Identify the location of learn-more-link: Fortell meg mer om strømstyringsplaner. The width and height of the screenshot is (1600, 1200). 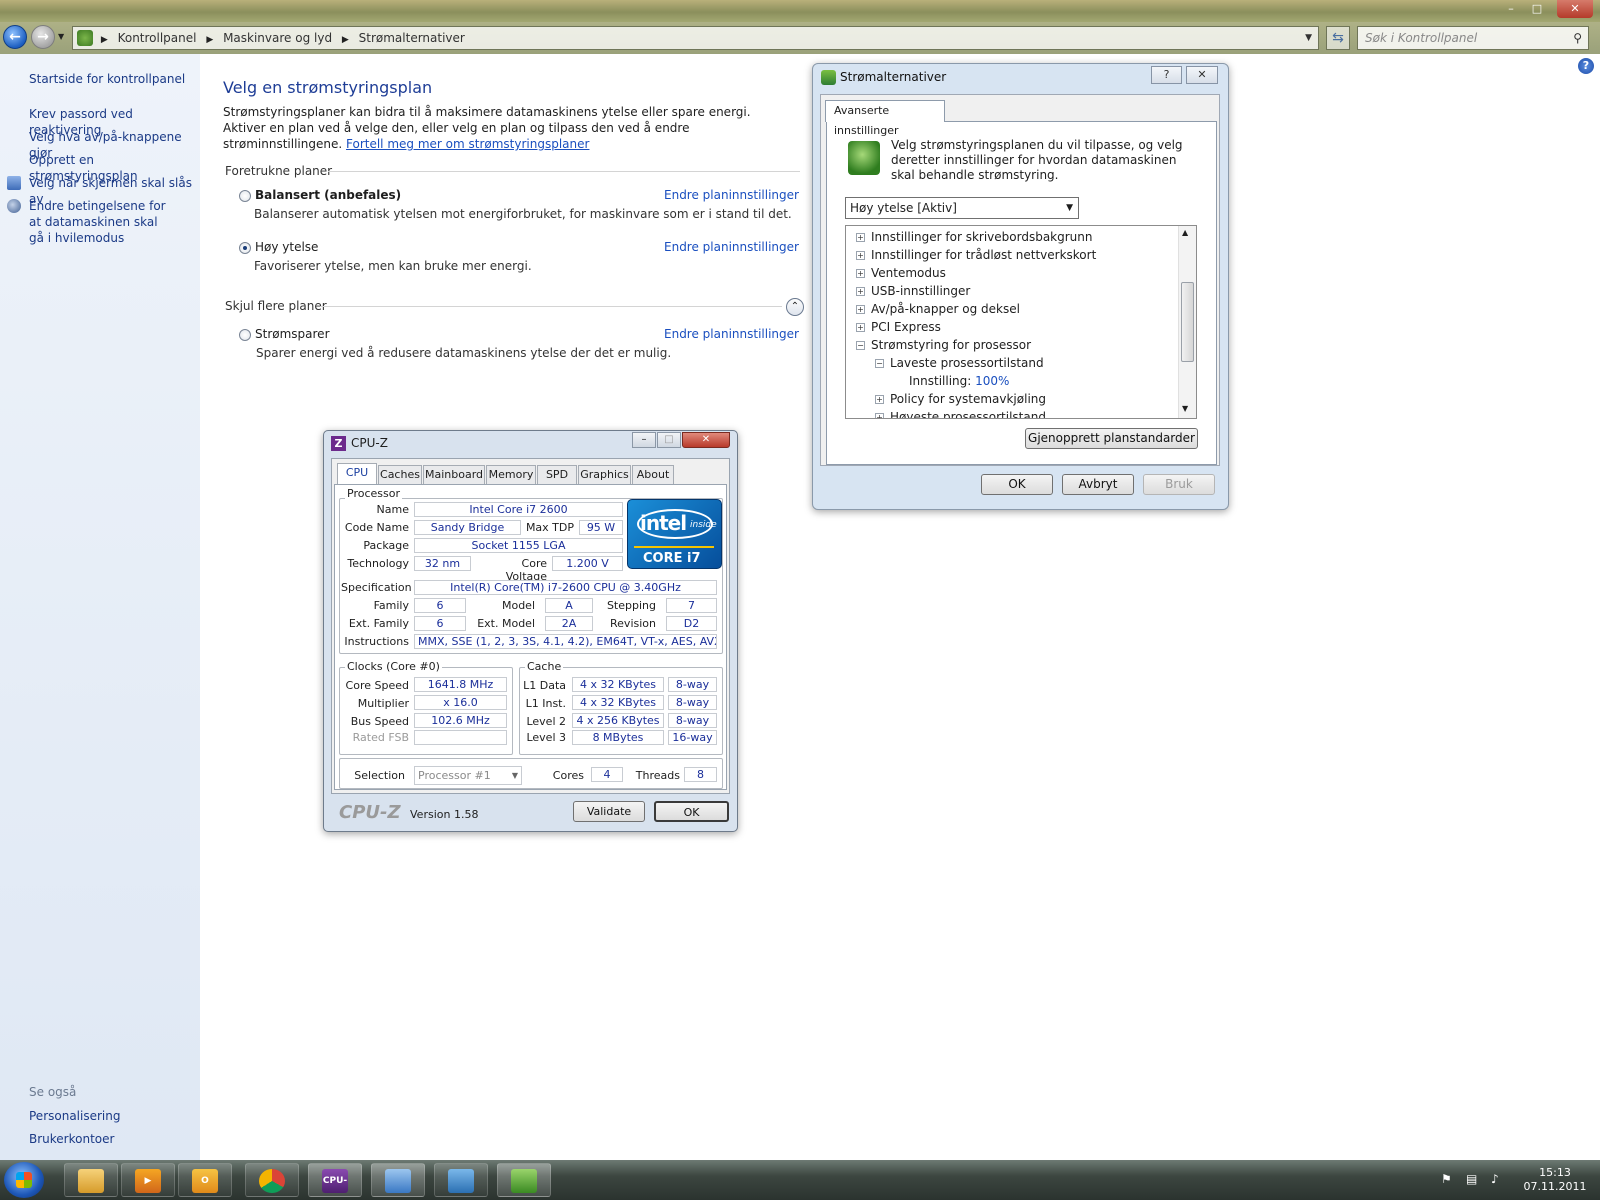
(467, 144).